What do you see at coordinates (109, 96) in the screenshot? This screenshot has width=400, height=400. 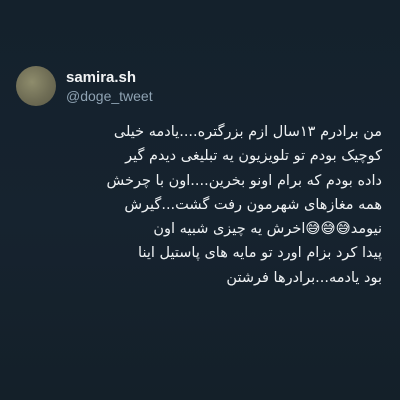 I see `user-handle: @doge_tweet` at bounding box center [109, 96].